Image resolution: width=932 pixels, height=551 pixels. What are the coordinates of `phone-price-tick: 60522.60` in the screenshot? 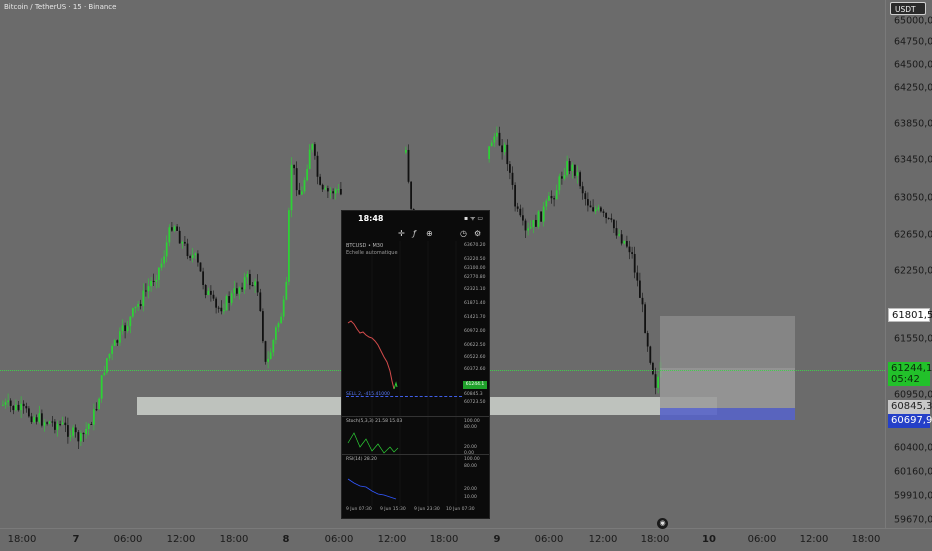 It's located at (475, 357).